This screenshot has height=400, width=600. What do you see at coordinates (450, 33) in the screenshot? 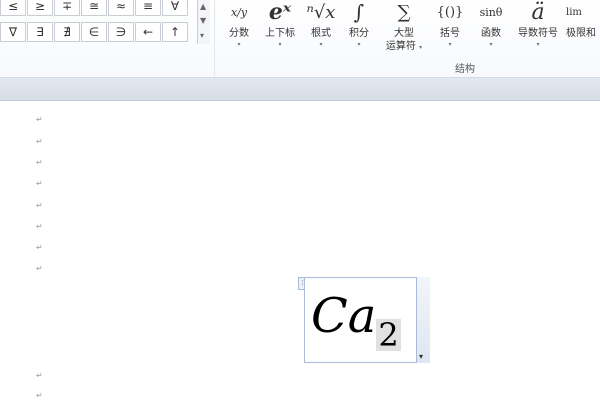
I see `bracket-label: 括号` at bounding box center [450, 33].